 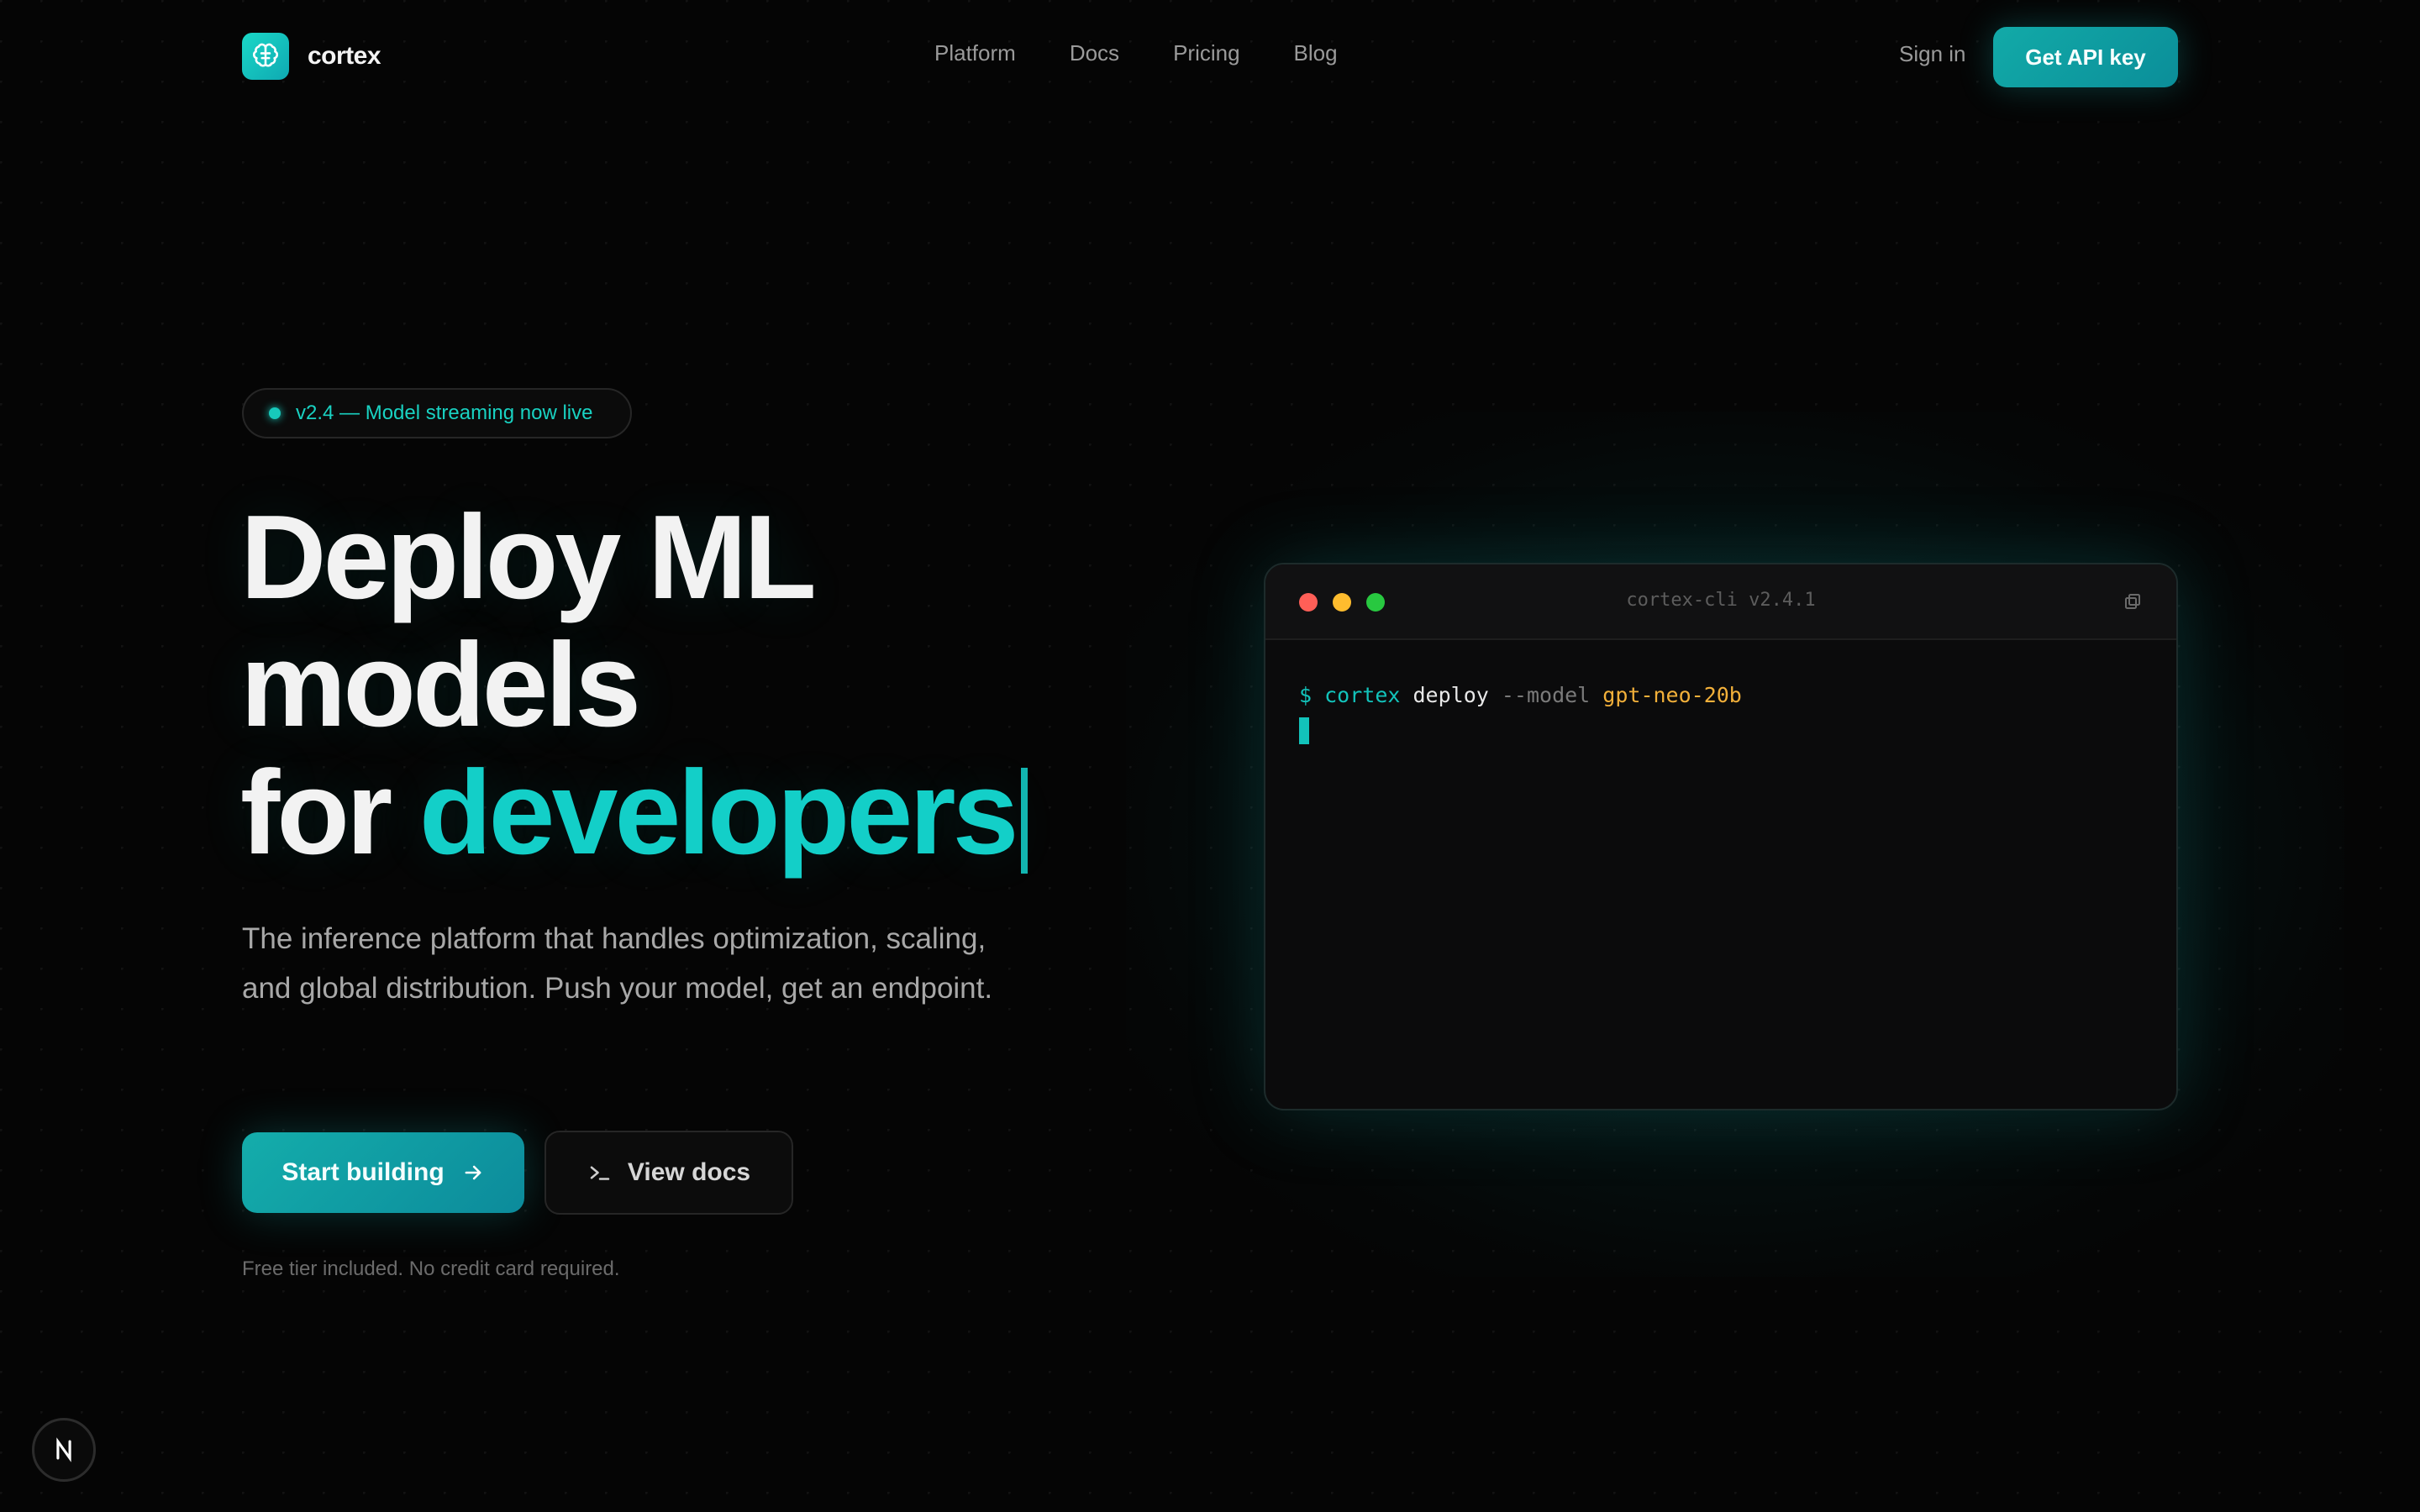 I want to click on terminal-titlebar: cortex-cli v2.4.1, so click(x=1720, y=602).